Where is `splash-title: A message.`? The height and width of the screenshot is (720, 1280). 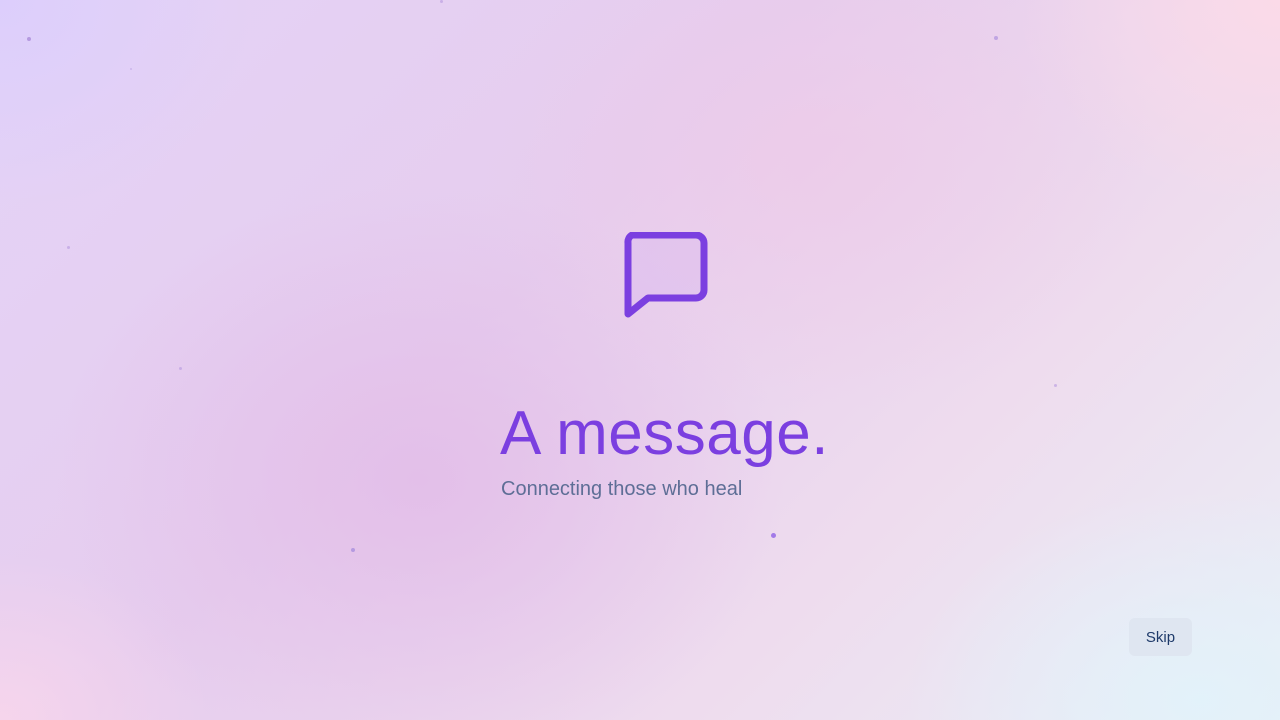 splash-title: A message. is located at coordinates (664, 433).